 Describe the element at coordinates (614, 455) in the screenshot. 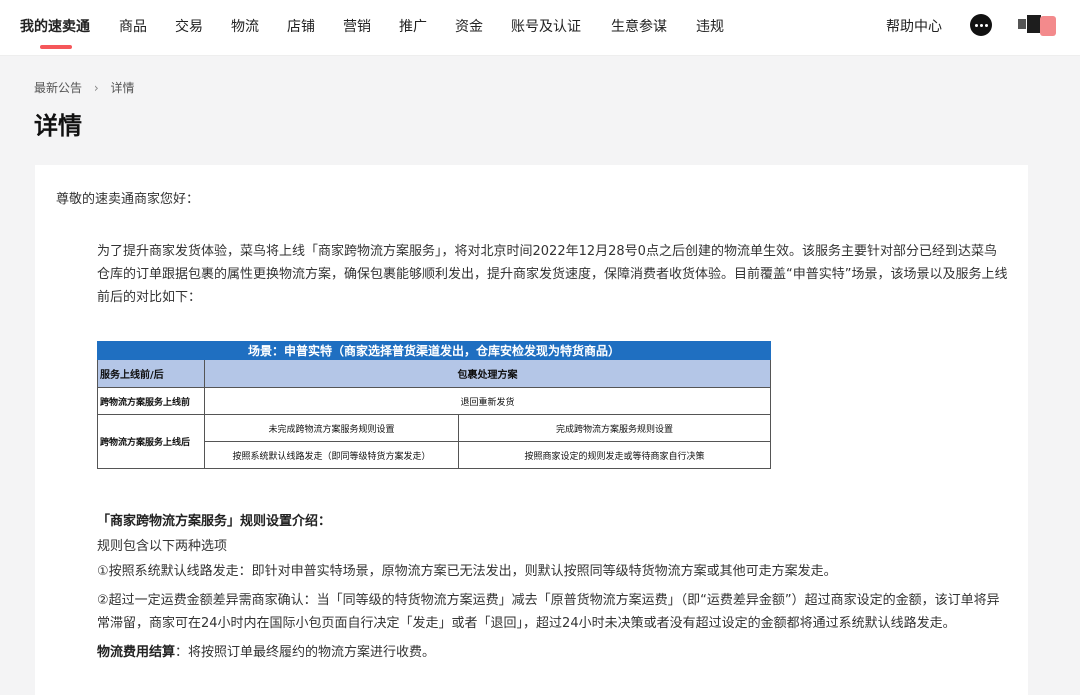

I see `table-cell-after-set-action: 按照商家设定的规则发走或等待商家自行决策` at that location.